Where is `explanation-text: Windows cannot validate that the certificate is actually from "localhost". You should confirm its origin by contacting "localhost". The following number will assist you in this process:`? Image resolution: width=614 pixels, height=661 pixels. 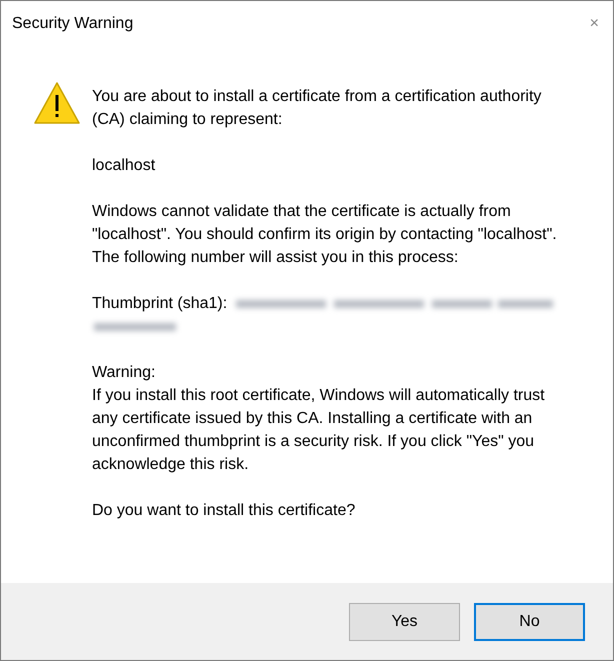
explanation-text: Windows cannot validate that the certificate is actually from "localhost". You should confirm its origin by contacting "localhost". The following number will assist you in this process: is located at coordinates (325, 235).